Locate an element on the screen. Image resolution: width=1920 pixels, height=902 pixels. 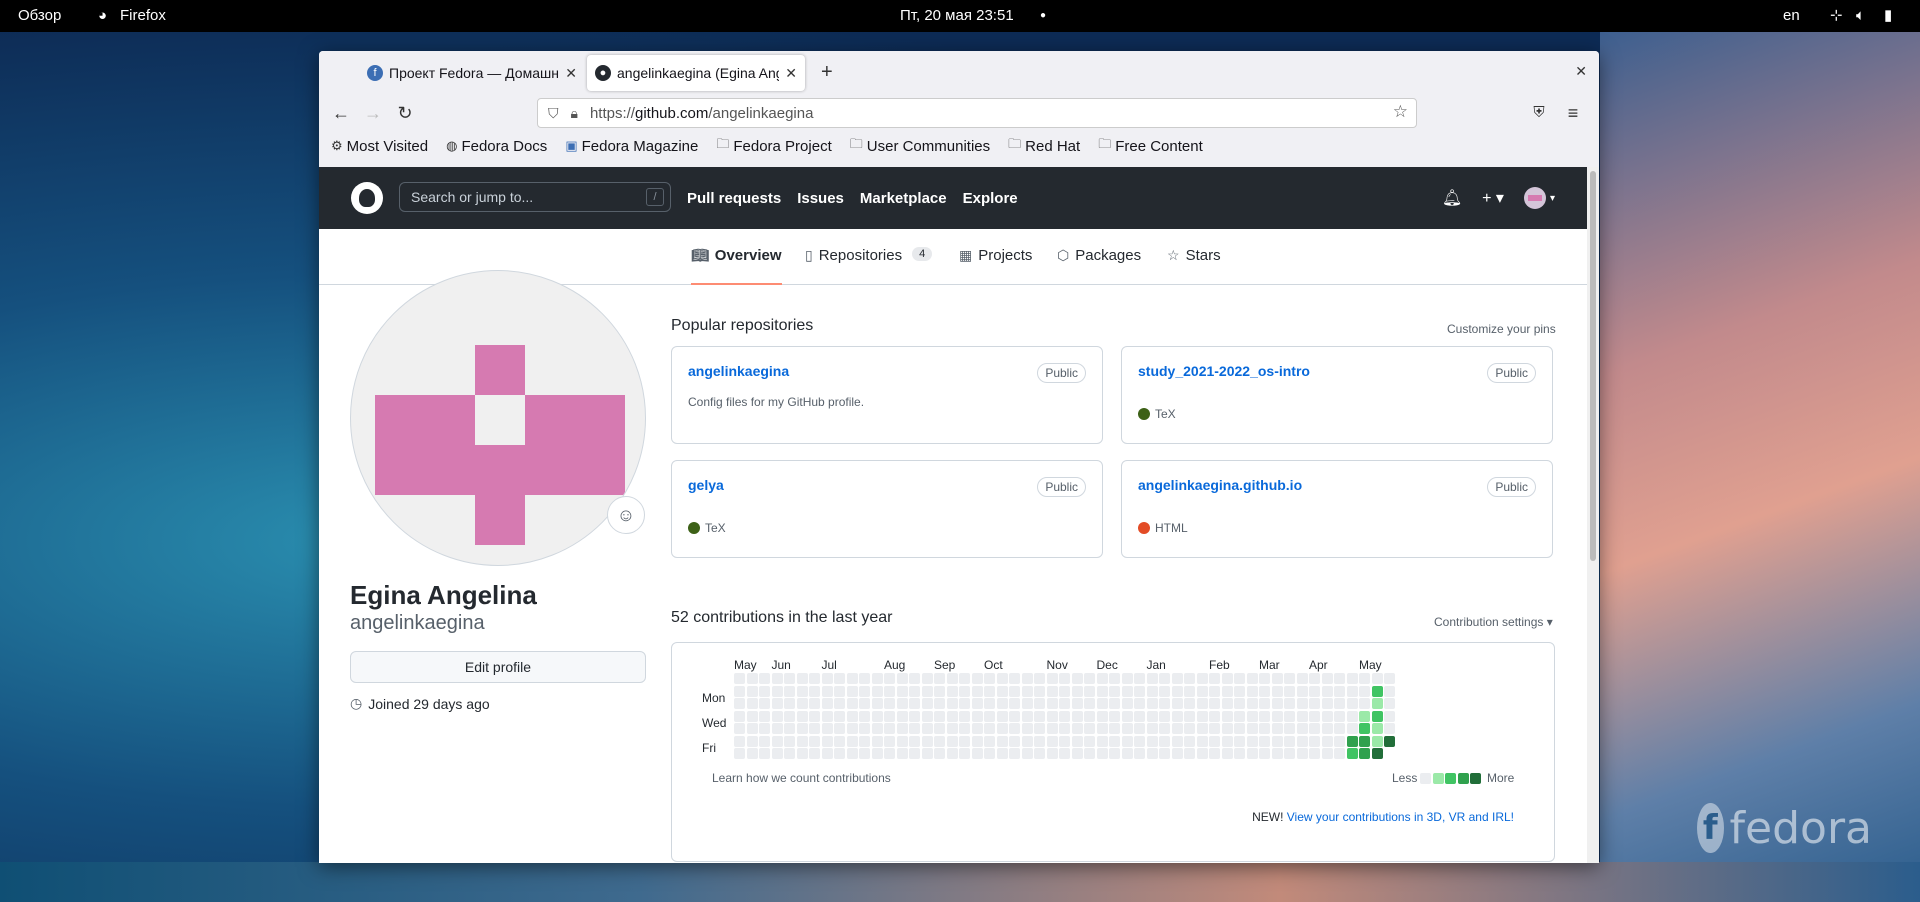
forward-icon: → is located at coordinates (373, 113).